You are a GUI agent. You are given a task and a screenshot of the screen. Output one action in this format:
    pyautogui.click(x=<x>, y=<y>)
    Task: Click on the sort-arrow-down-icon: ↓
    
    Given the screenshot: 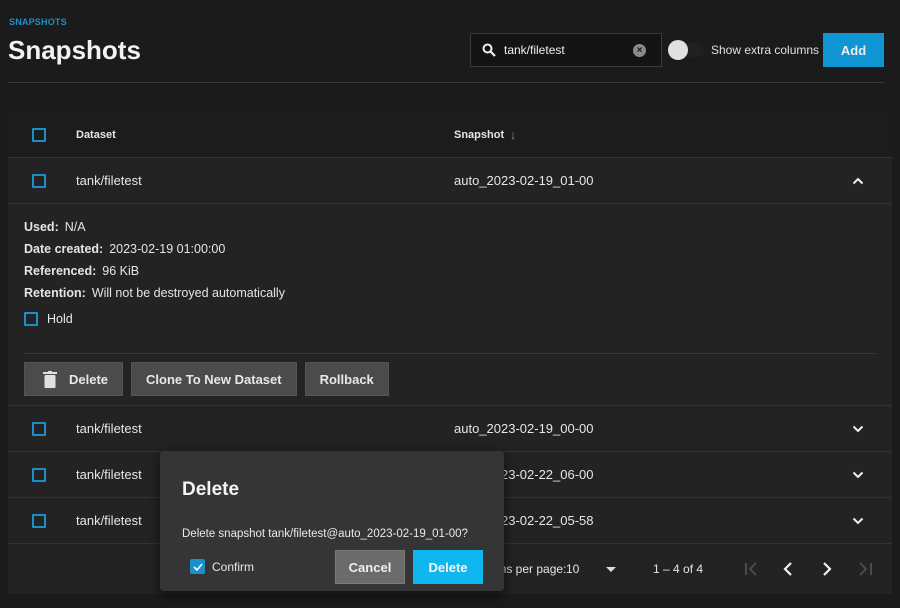 What is the action you would take?
    pyautogui.click(x=513, y=135)
    